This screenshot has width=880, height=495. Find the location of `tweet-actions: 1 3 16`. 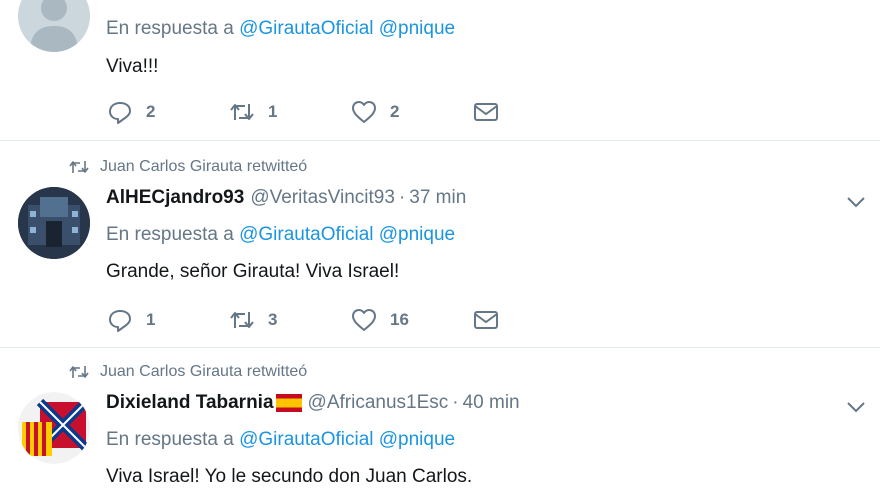

tweet-actions: 1 3 16 is located at coordinates (303, 320).